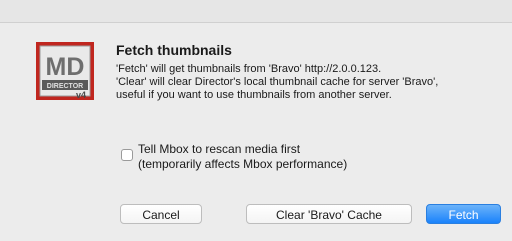 Image resolution: width=512 pixels, height=241 pixels. What do you see at coordinates (329, 214) in the screenshot?
I see `clear-cache-button: Clear 'Bravo' Cache` at bounding box center [329, 214].